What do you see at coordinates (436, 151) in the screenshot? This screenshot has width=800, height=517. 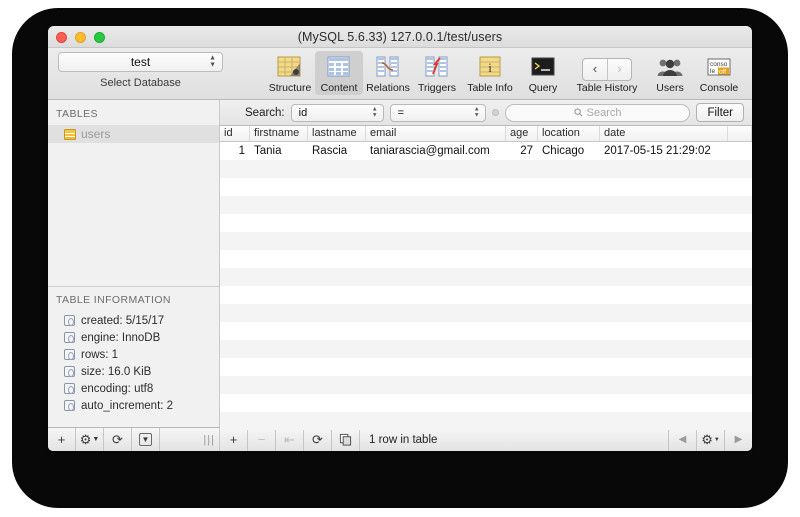 I see `cell-email: taniarascia@gmail.com` at bounding box center [436, 151].